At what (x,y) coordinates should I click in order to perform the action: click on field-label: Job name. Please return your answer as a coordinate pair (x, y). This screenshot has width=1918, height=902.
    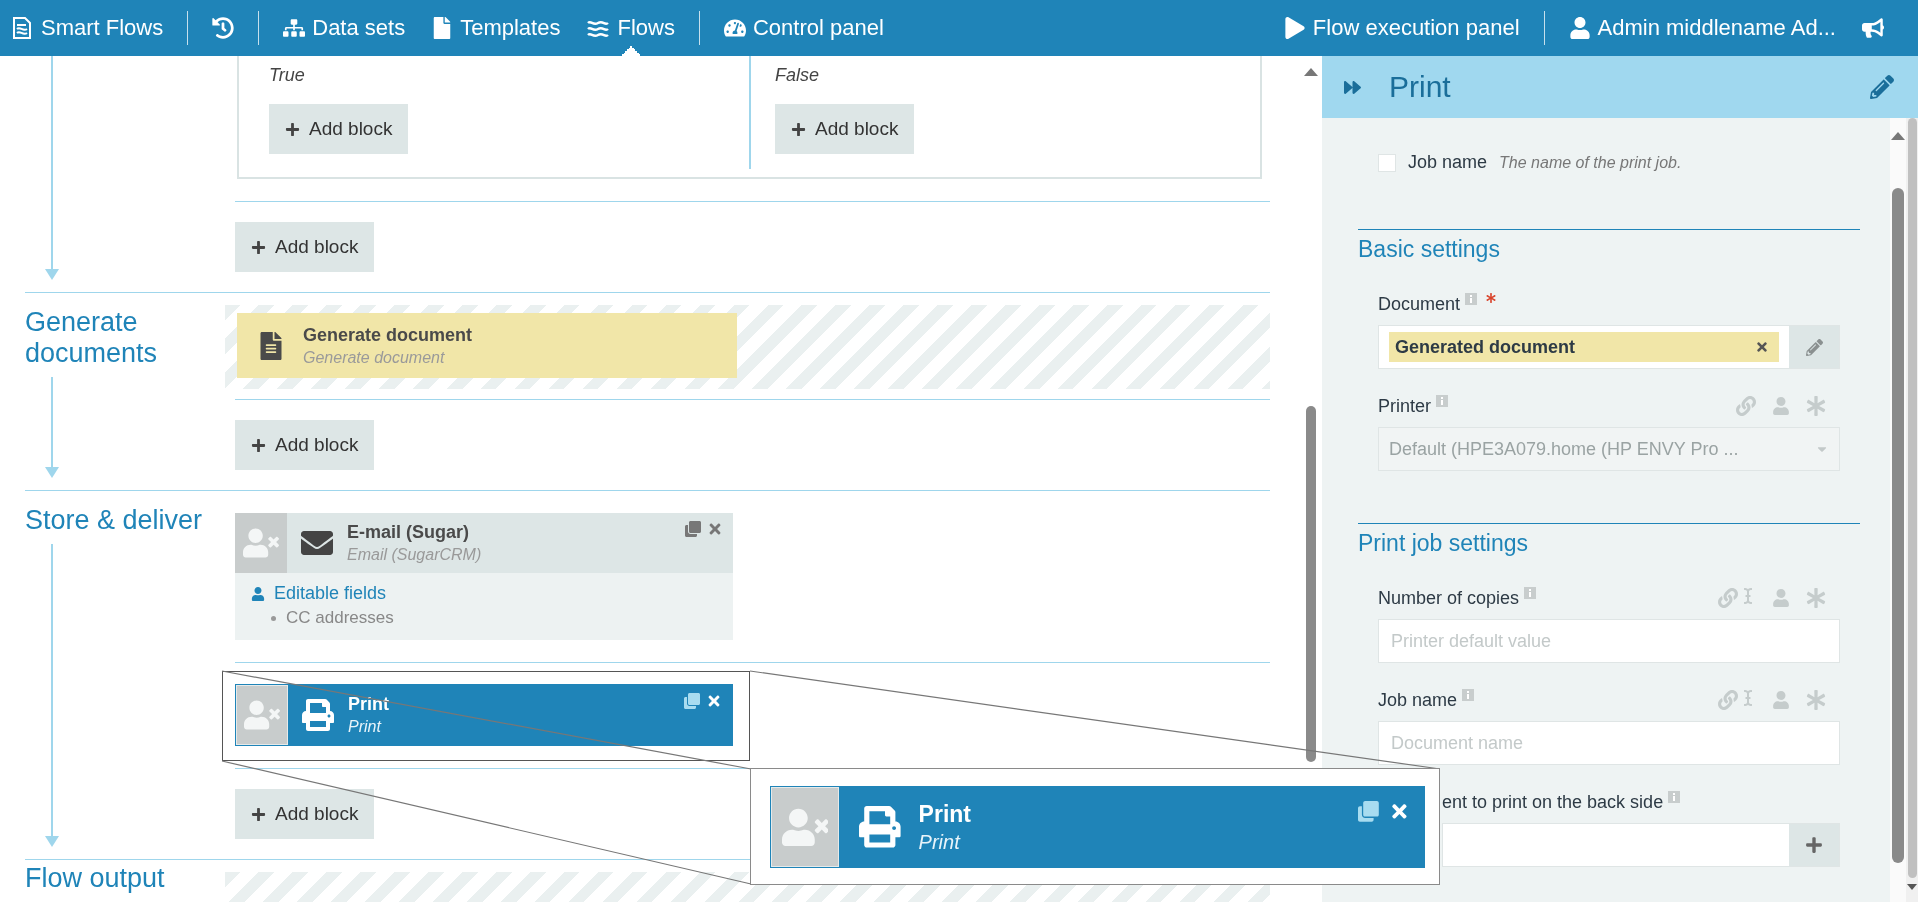
    Looking at the image, I should click on (1418, 700).